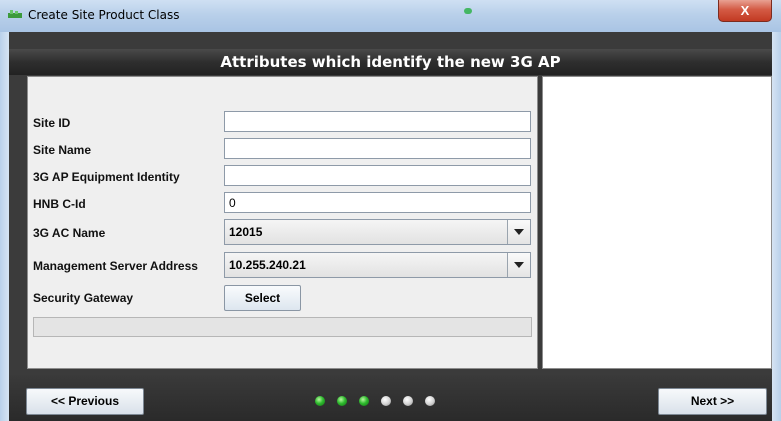 This screenshot has width=781, height=421. What do you see at coordinates (59, 204) in the screenshot?
I see `hnb-cid-label: HNB C-Id` at bounding box center [59, 204].